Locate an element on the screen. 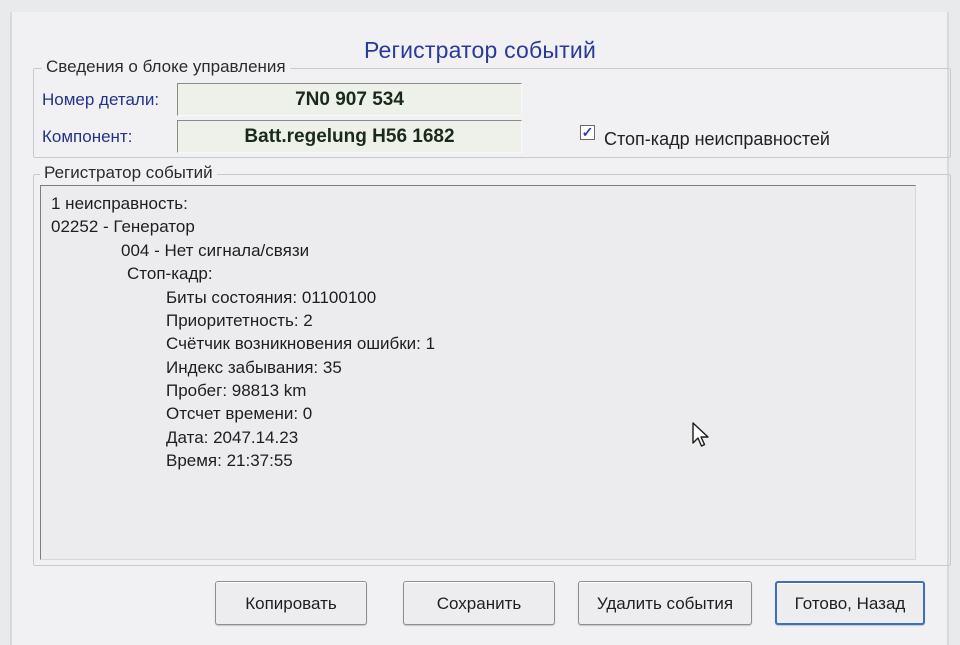 This screenshot has height=645, width=960. delete-events-button: Удалить события is located at coordinates (665, 603).